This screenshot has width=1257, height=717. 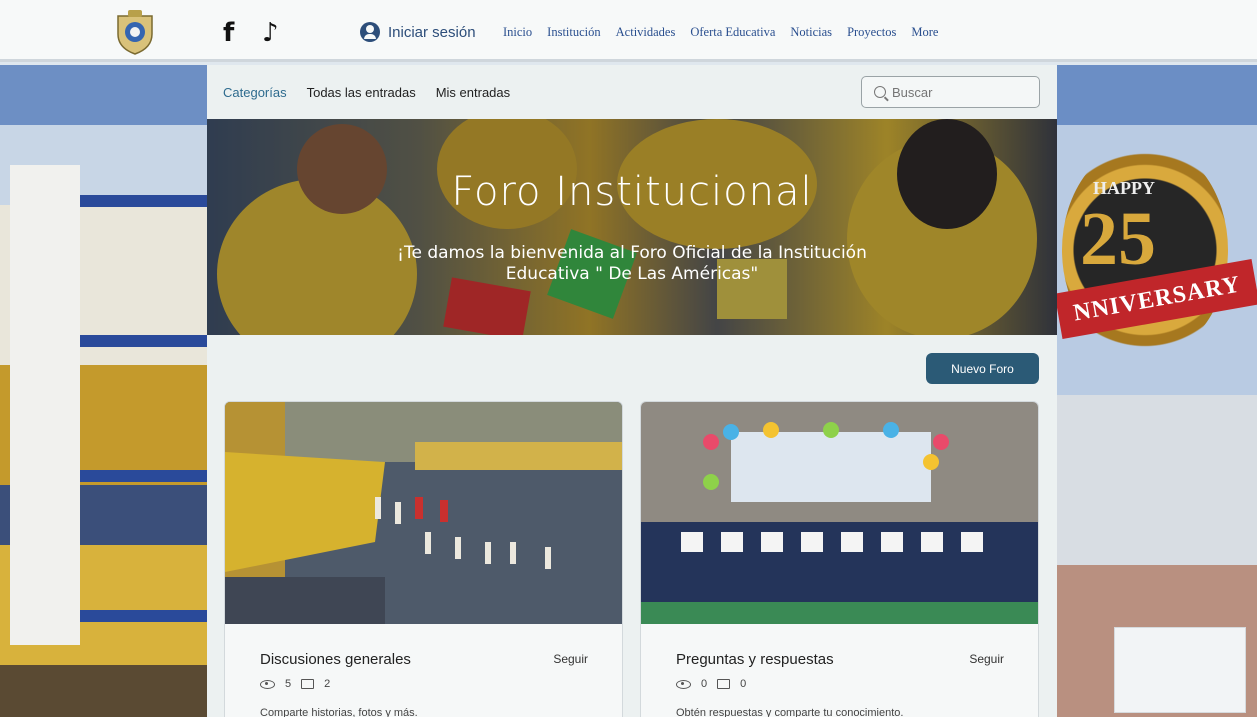 I want to click on tab-categorias: Categorías, so click(x=255, y=92).